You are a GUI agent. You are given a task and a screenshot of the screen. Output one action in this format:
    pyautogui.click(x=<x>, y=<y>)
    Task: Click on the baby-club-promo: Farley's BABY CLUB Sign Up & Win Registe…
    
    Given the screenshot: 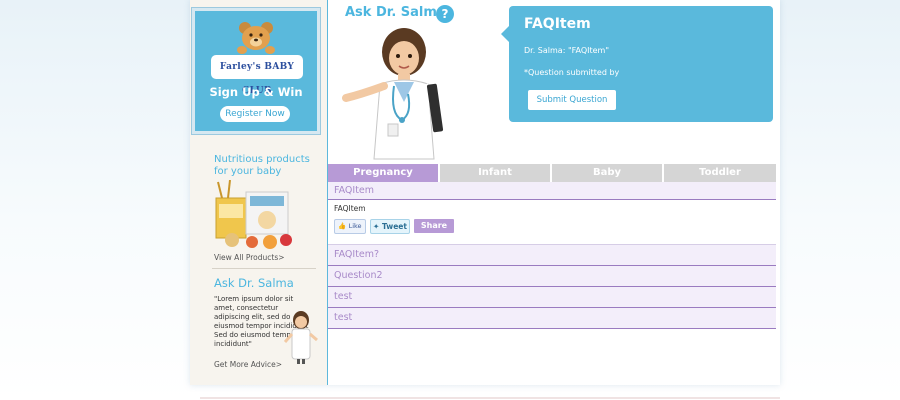 What is the action you would take?
    pyautogui.click(x=256, y=71)
    